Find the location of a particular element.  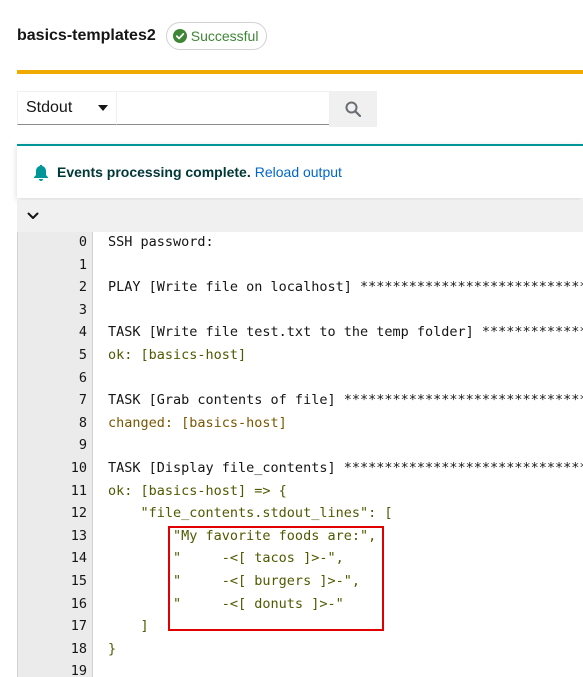

line-text: " -<[ tacos ]>-", is located at coordinates (226, 558).